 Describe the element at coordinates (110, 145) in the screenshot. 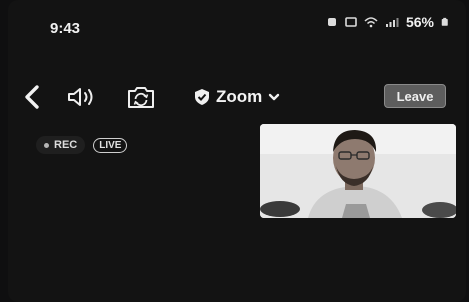

I see `live-badge: LIVE` at that location.